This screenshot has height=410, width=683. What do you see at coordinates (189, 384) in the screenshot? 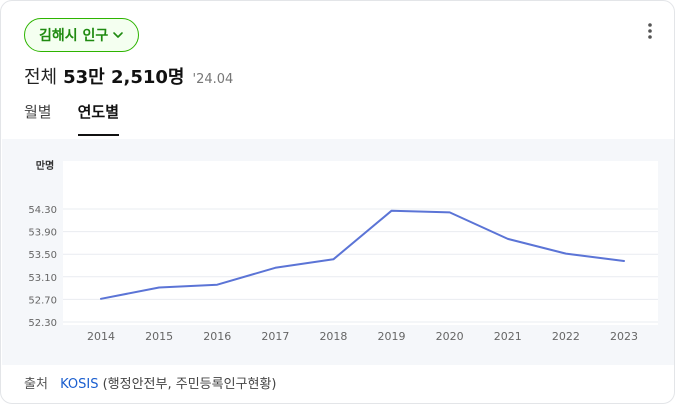
I see `source-detail: (행정안전부, 주민등록인구현황)` at bounding box center [189, 384].